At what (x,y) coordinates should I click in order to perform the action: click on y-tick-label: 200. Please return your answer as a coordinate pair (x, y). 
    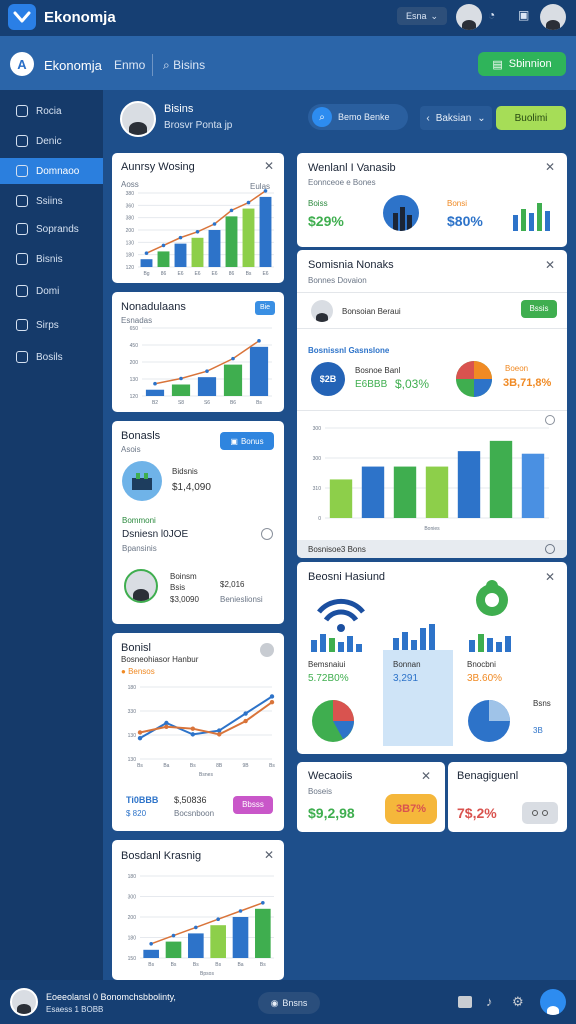
    Looking at the image, I should click on (134, 363).